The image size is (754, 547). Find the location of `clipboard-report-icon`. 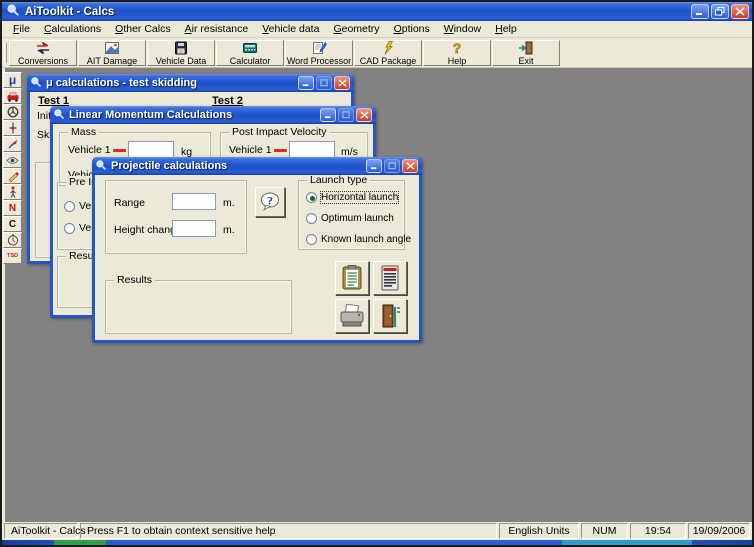

clipboard-report-icon is located at coordinates (352, 277).